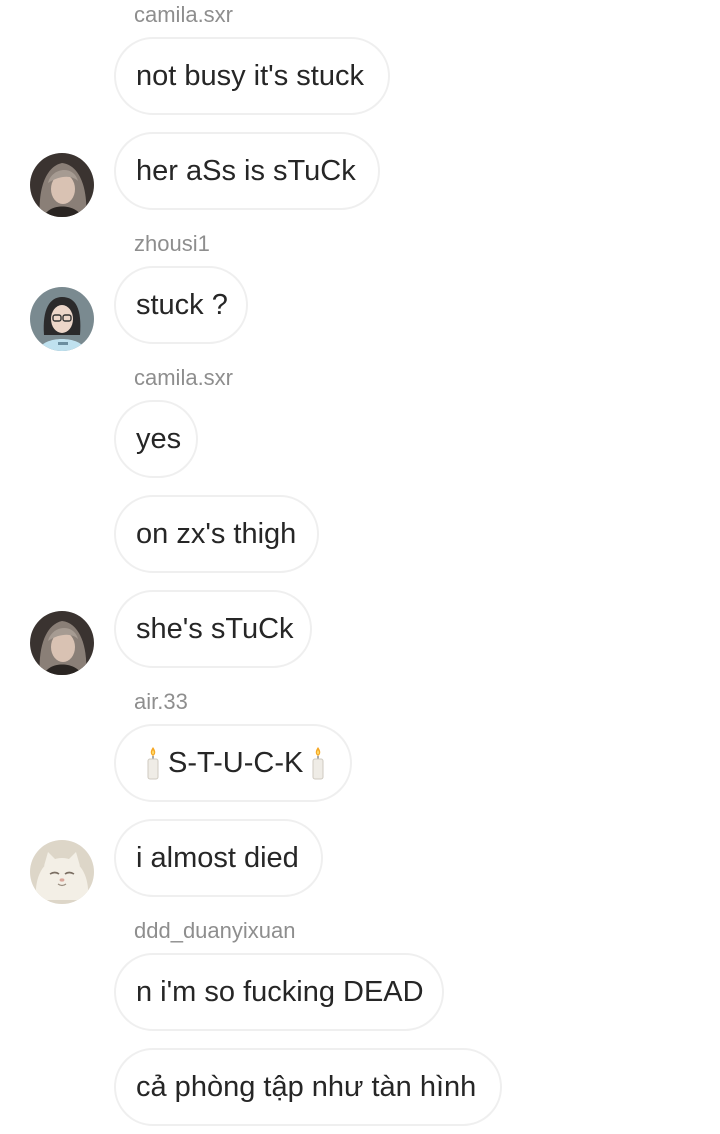 The image size is (720, 1134). I want to click on message-text: cả phòng tập như tàn hình, so click(306, 1087).